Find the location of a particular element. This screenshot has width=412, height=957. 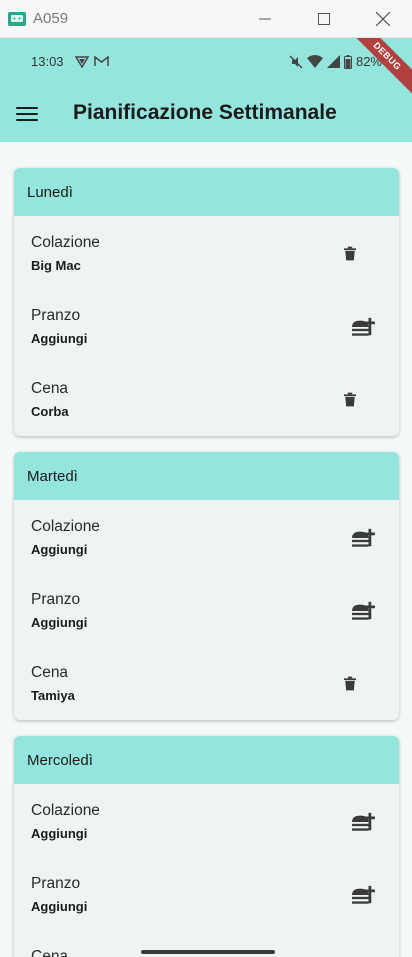

meal-row: Cena Tamiya is located at coordinates (206, 682).